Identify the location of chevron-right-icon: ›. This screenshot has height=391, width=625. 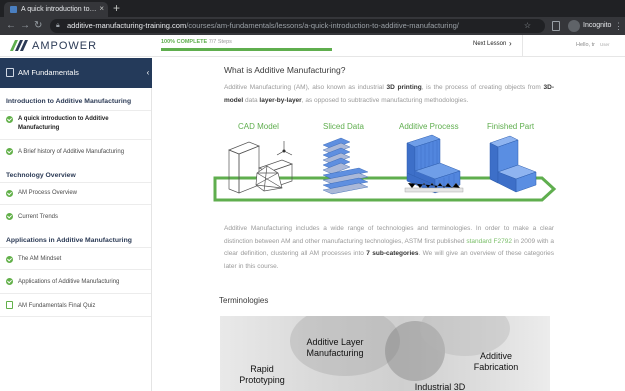
(510, 44).